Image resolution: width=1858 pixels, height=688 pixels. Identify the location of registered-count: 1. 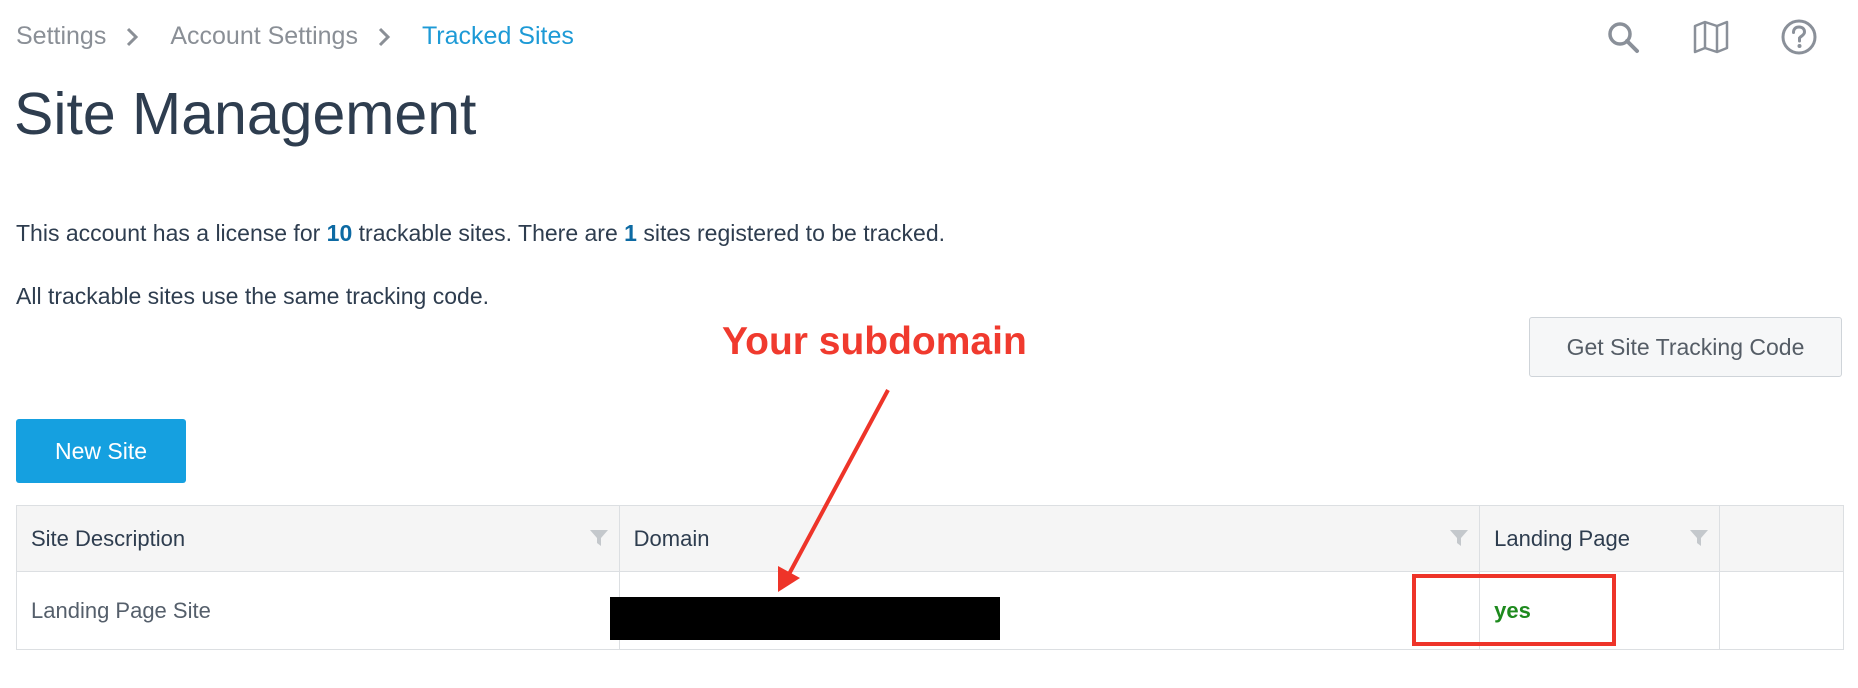
(630, 233).